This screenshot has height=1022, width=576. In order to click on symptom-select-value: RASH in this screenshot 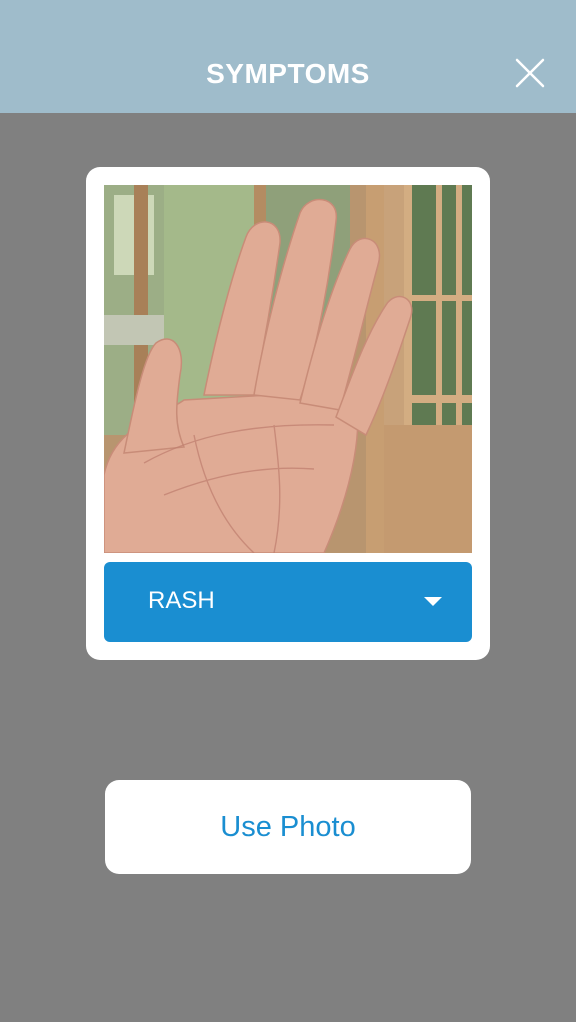, I will do `click(181, 600)`.